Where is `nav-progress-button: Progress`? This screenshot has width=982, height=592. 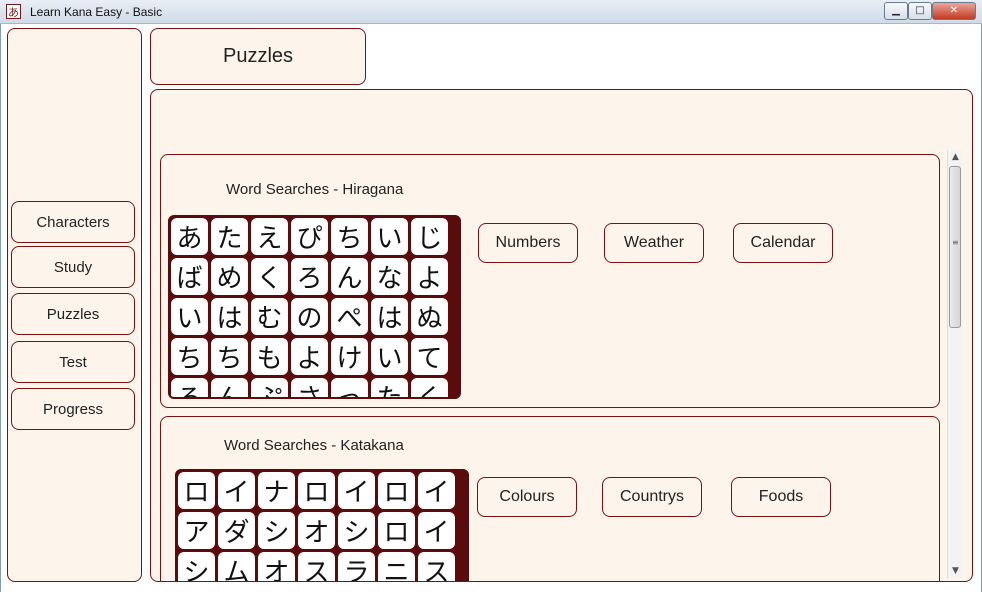
nav-progress-button: Progress is located at coordinates (73, 409).